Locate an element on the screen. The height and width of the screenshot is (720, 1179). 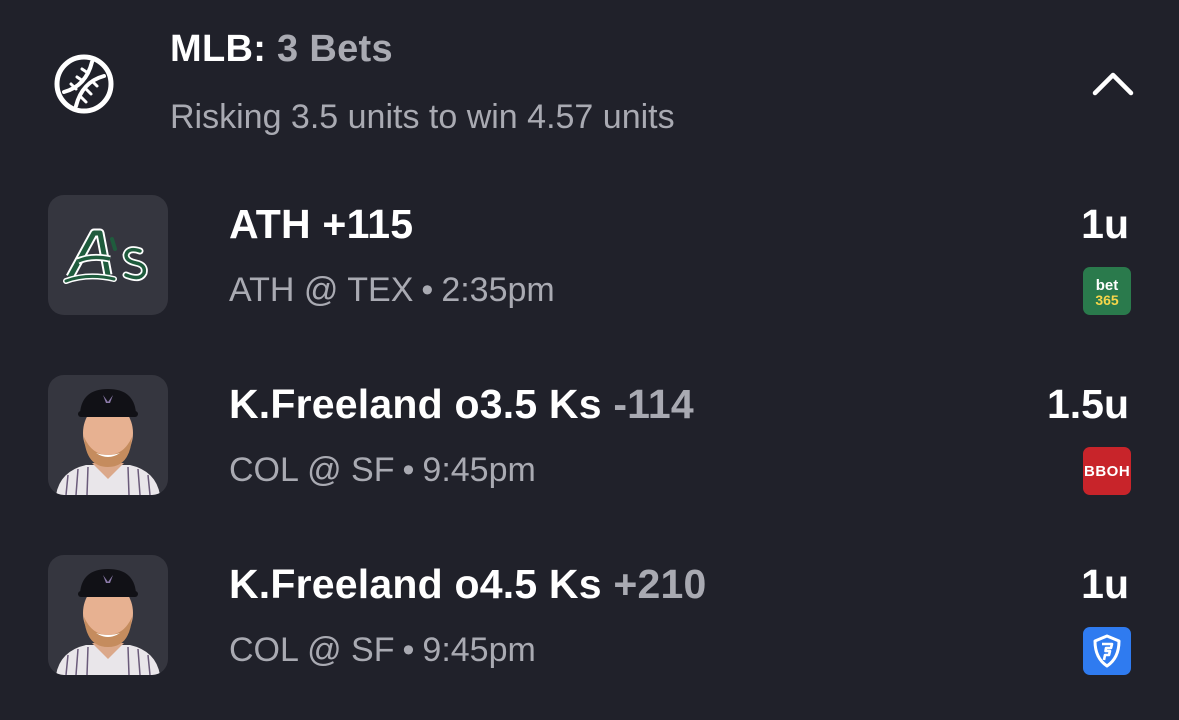
bet-pick: K.Freeland o3.5 Ks -114 is located at coordinates (461, 404).